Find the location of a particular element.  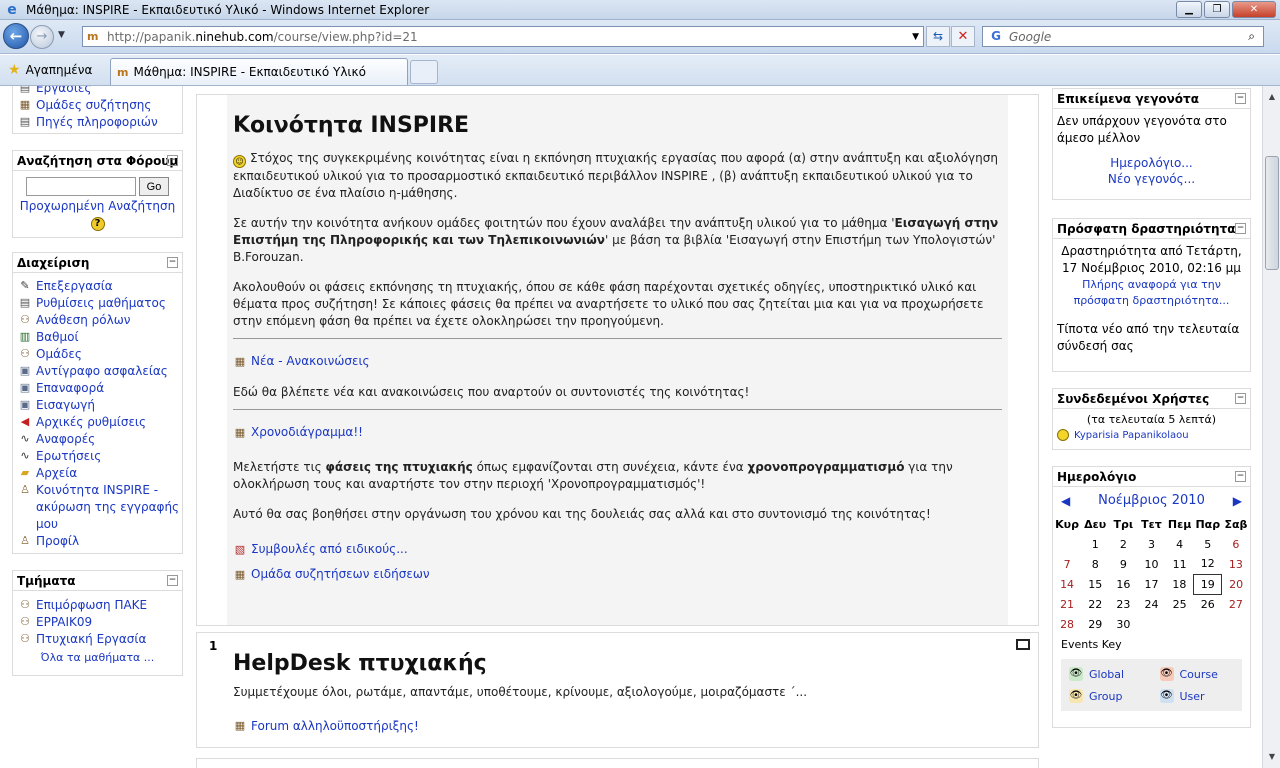

vertical-scrollbar: ▲ ▼ is located at coordinates (1271, 427).